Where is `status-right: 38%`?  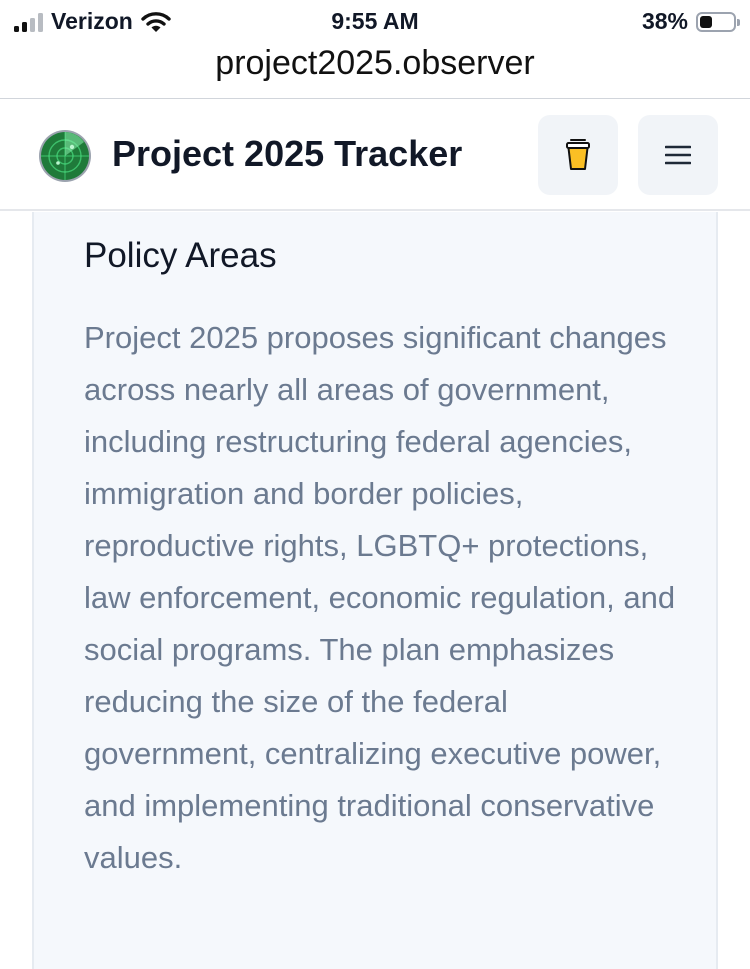
status-right: 38% is located at coordinates (690, 21).